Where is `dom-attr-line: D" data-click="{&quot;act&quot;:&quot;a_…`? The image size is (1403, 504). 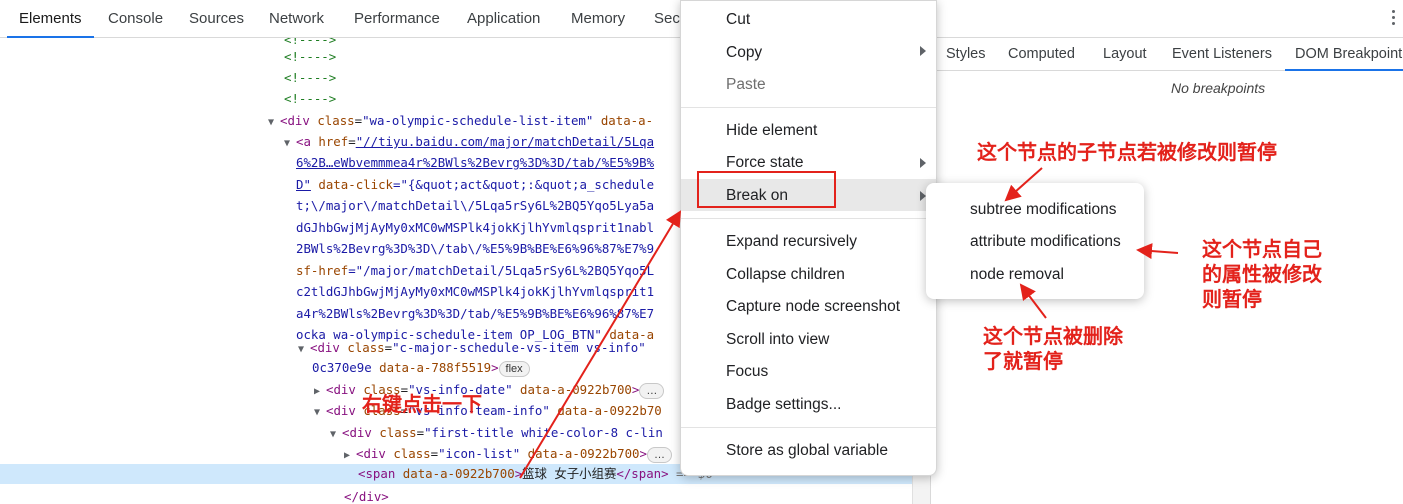
dom-attr-line: D" data-click="{&quot;act&quot;:&quot;a_… is located at coordinates (475, 184).